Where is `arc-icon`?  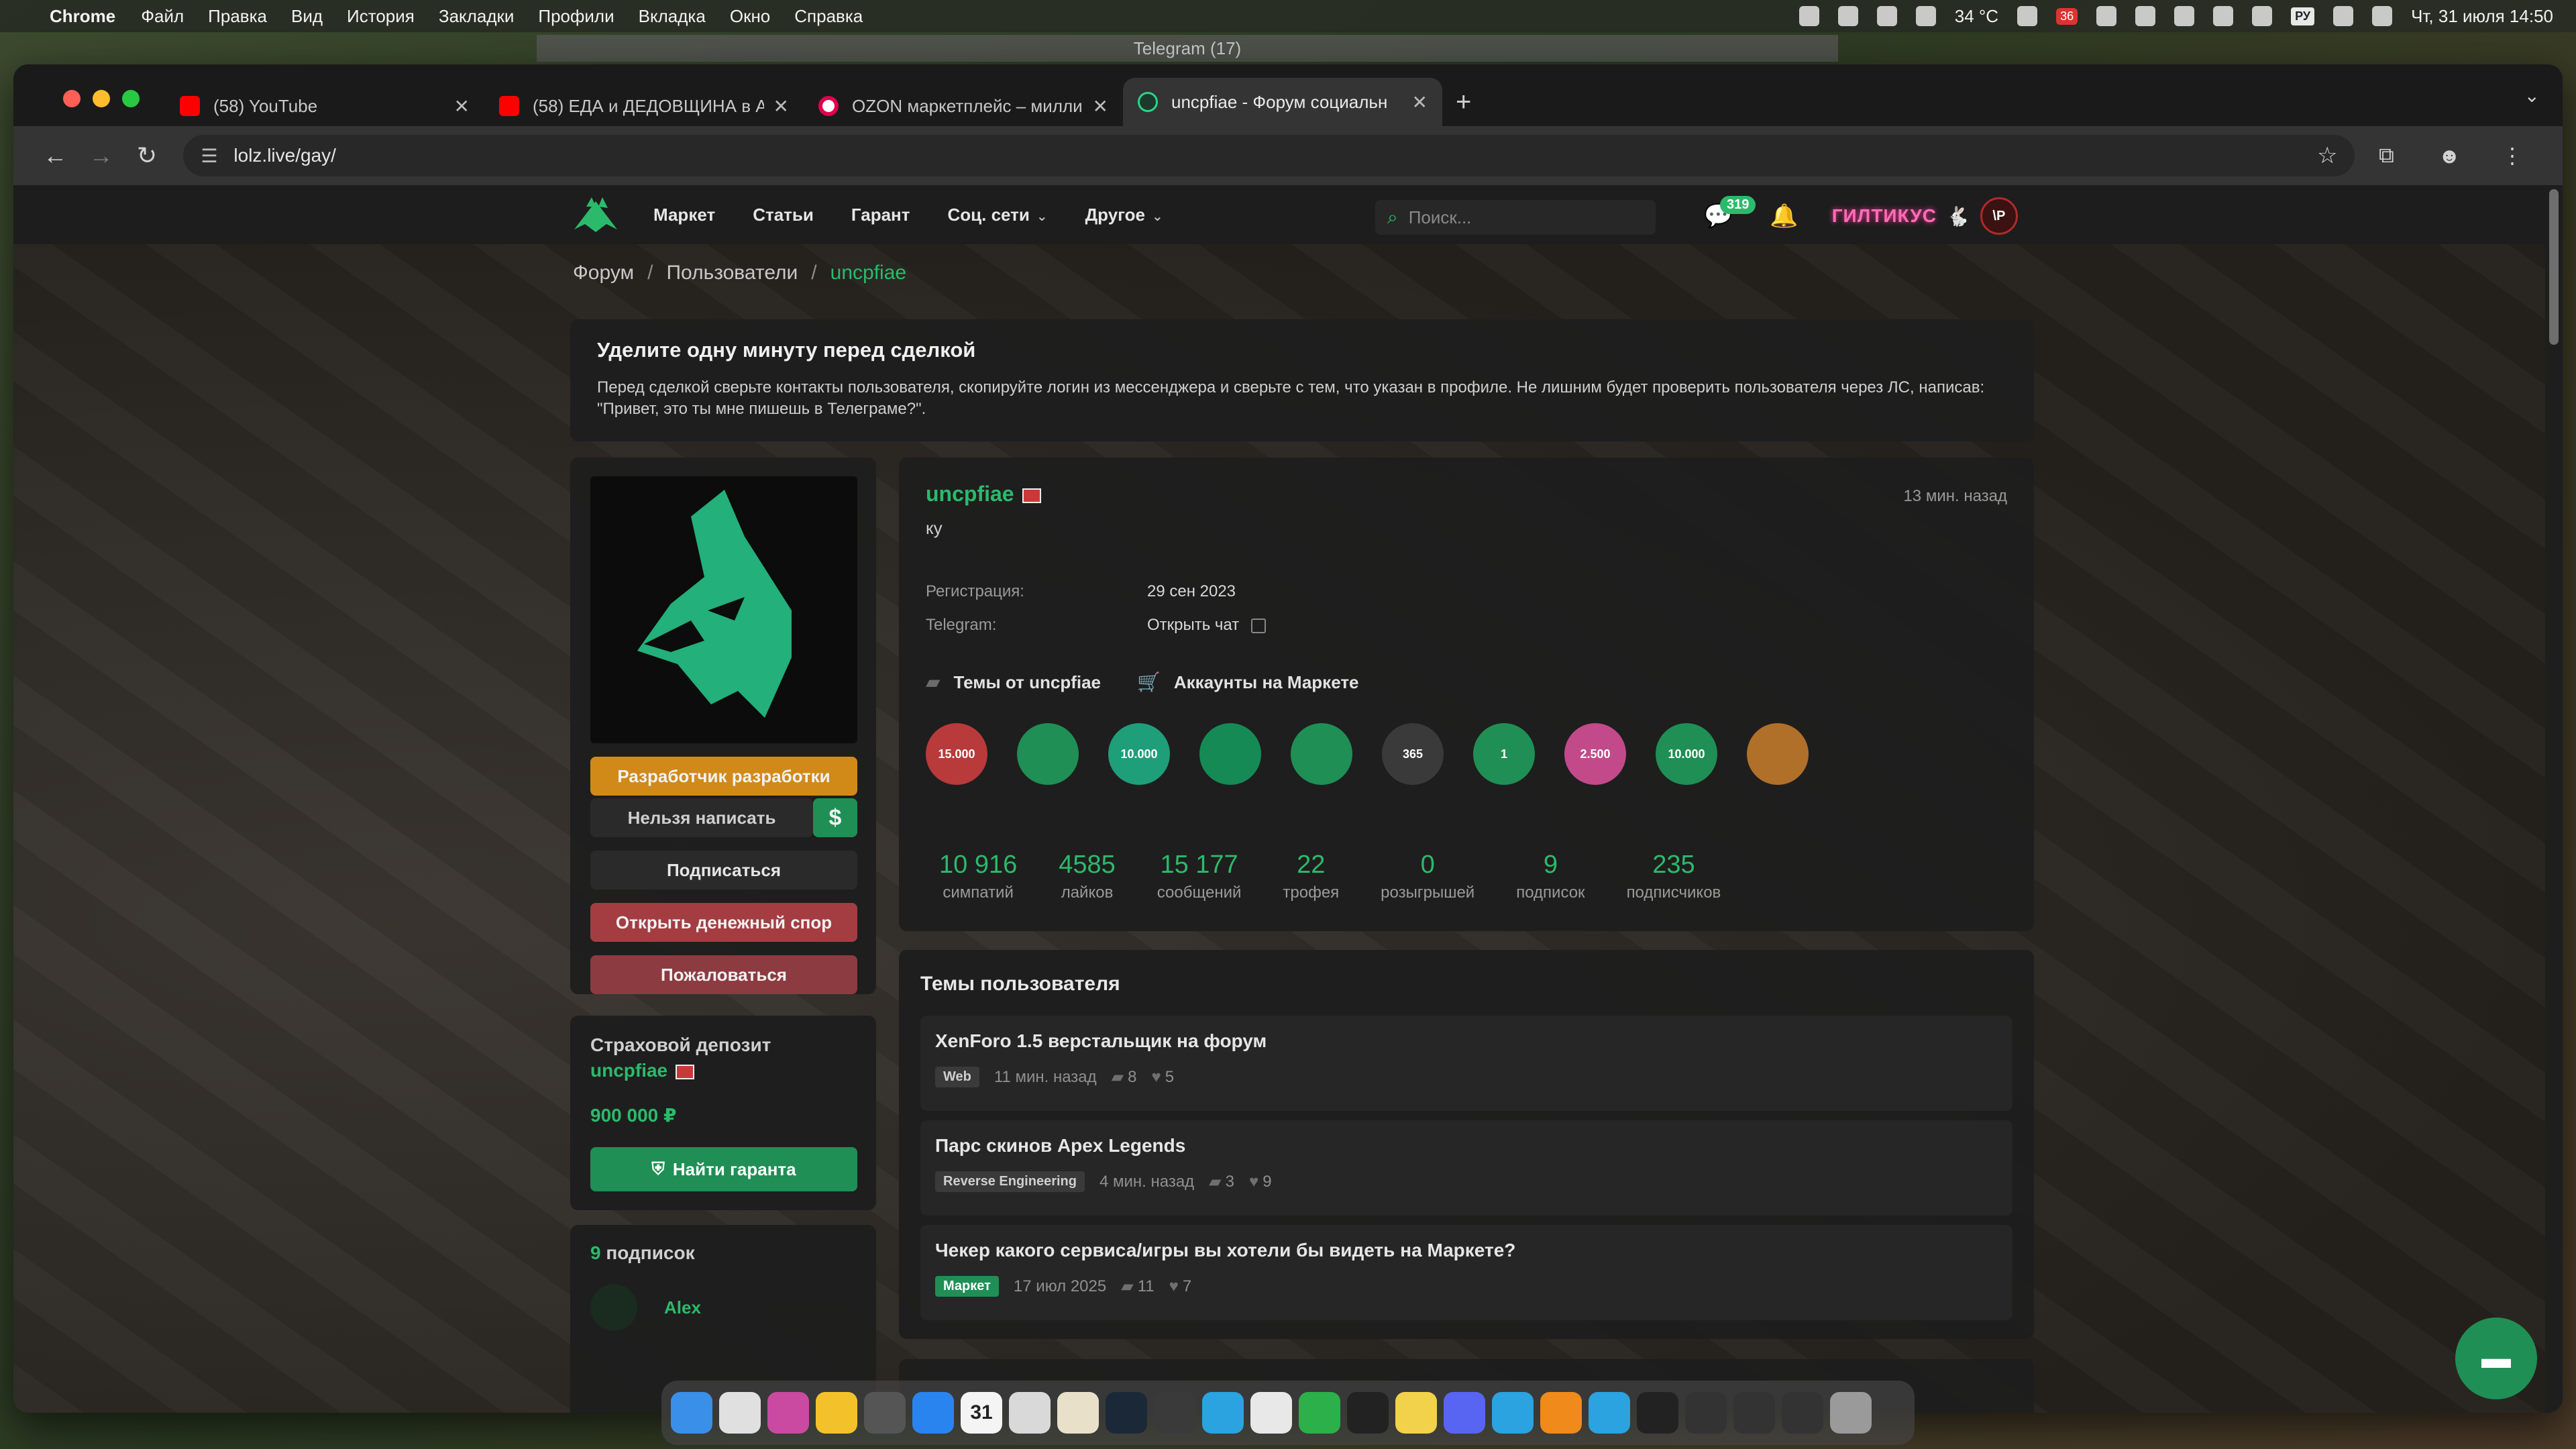 arc-icon is located at coordinates (788, 1413).